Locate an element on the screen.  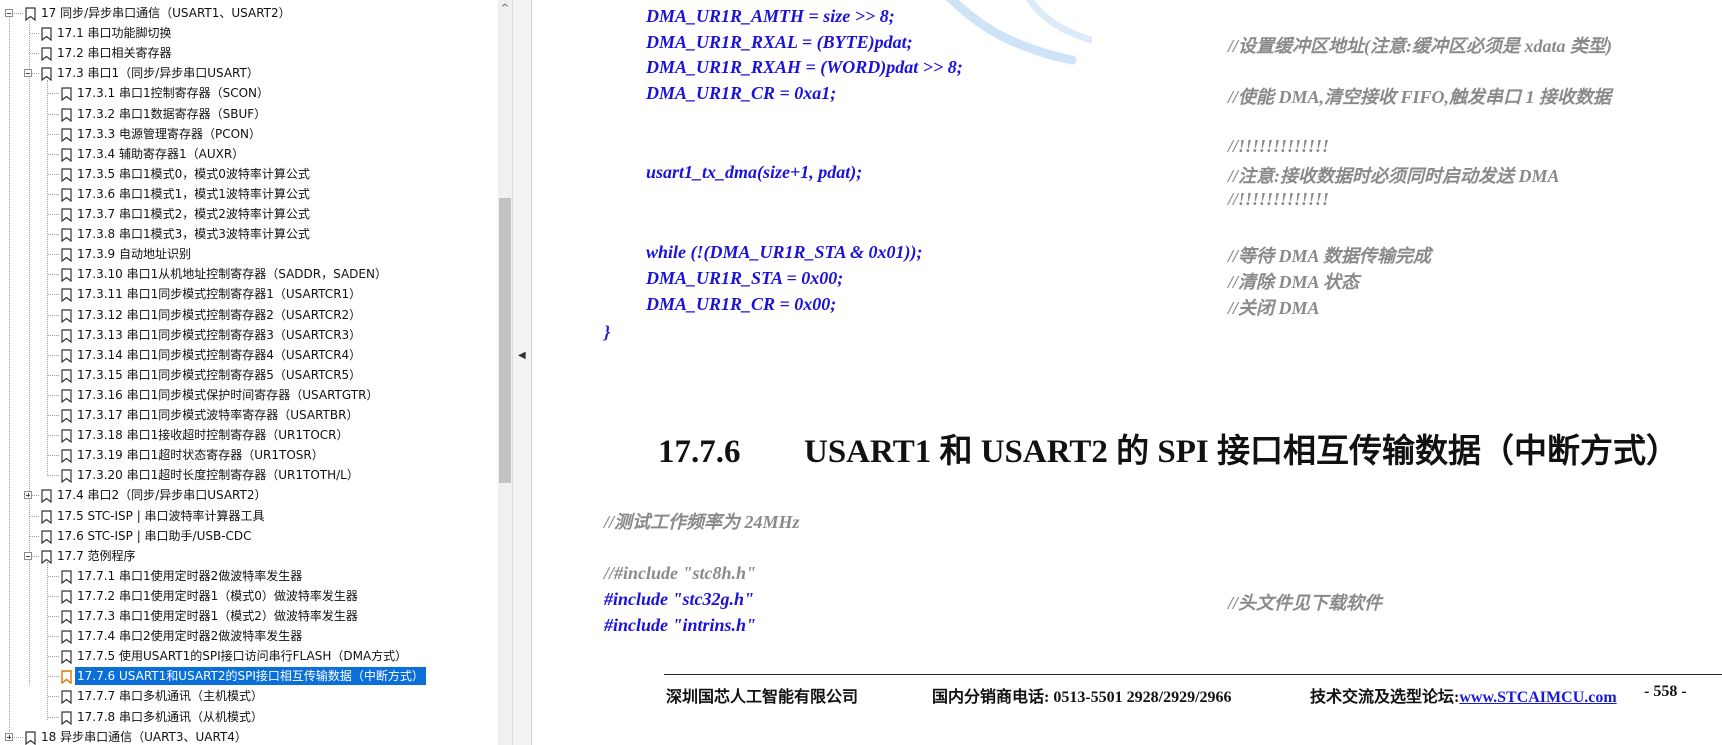
footer-forum: 技术交流及选型论坛:www.STCAIMCU.com is located at coordinates (1463, 695).